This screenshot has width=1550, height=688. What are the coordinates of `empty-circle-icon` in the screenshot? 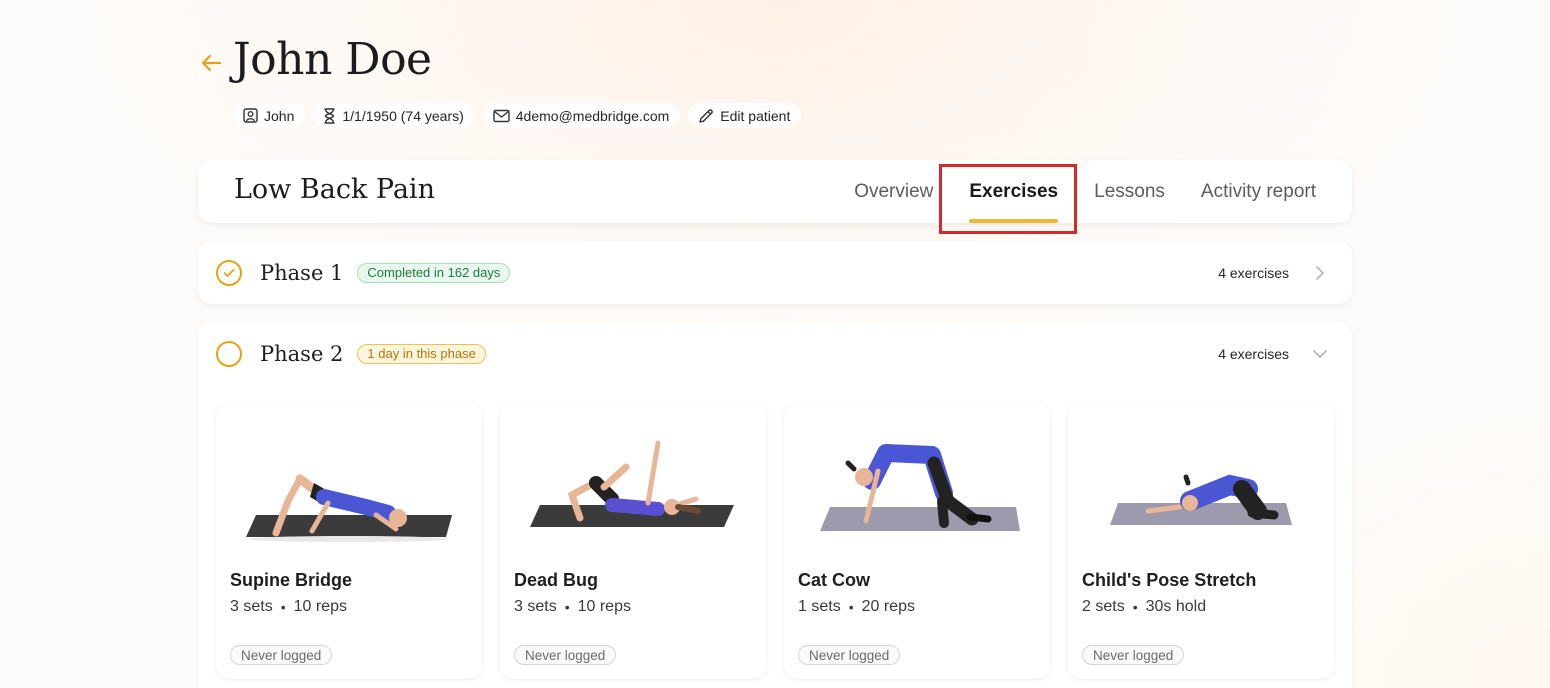 It's located at (229, 353).